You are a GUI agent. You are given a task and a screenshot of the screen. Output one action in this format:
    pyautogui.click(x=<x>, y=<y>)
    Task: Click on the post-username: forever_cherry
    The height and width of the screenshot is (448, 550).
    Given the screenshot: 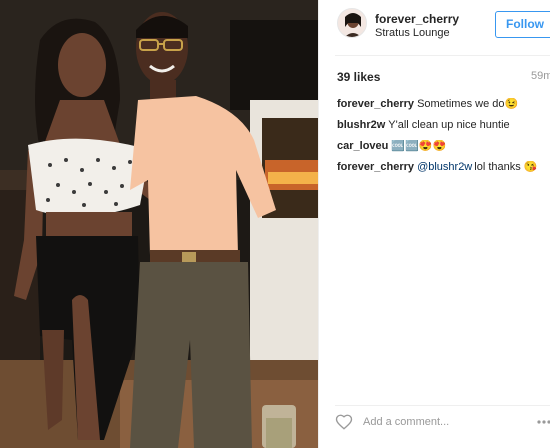 What is the action you would take?
    pyautogui.click(x=417, y=19)
    